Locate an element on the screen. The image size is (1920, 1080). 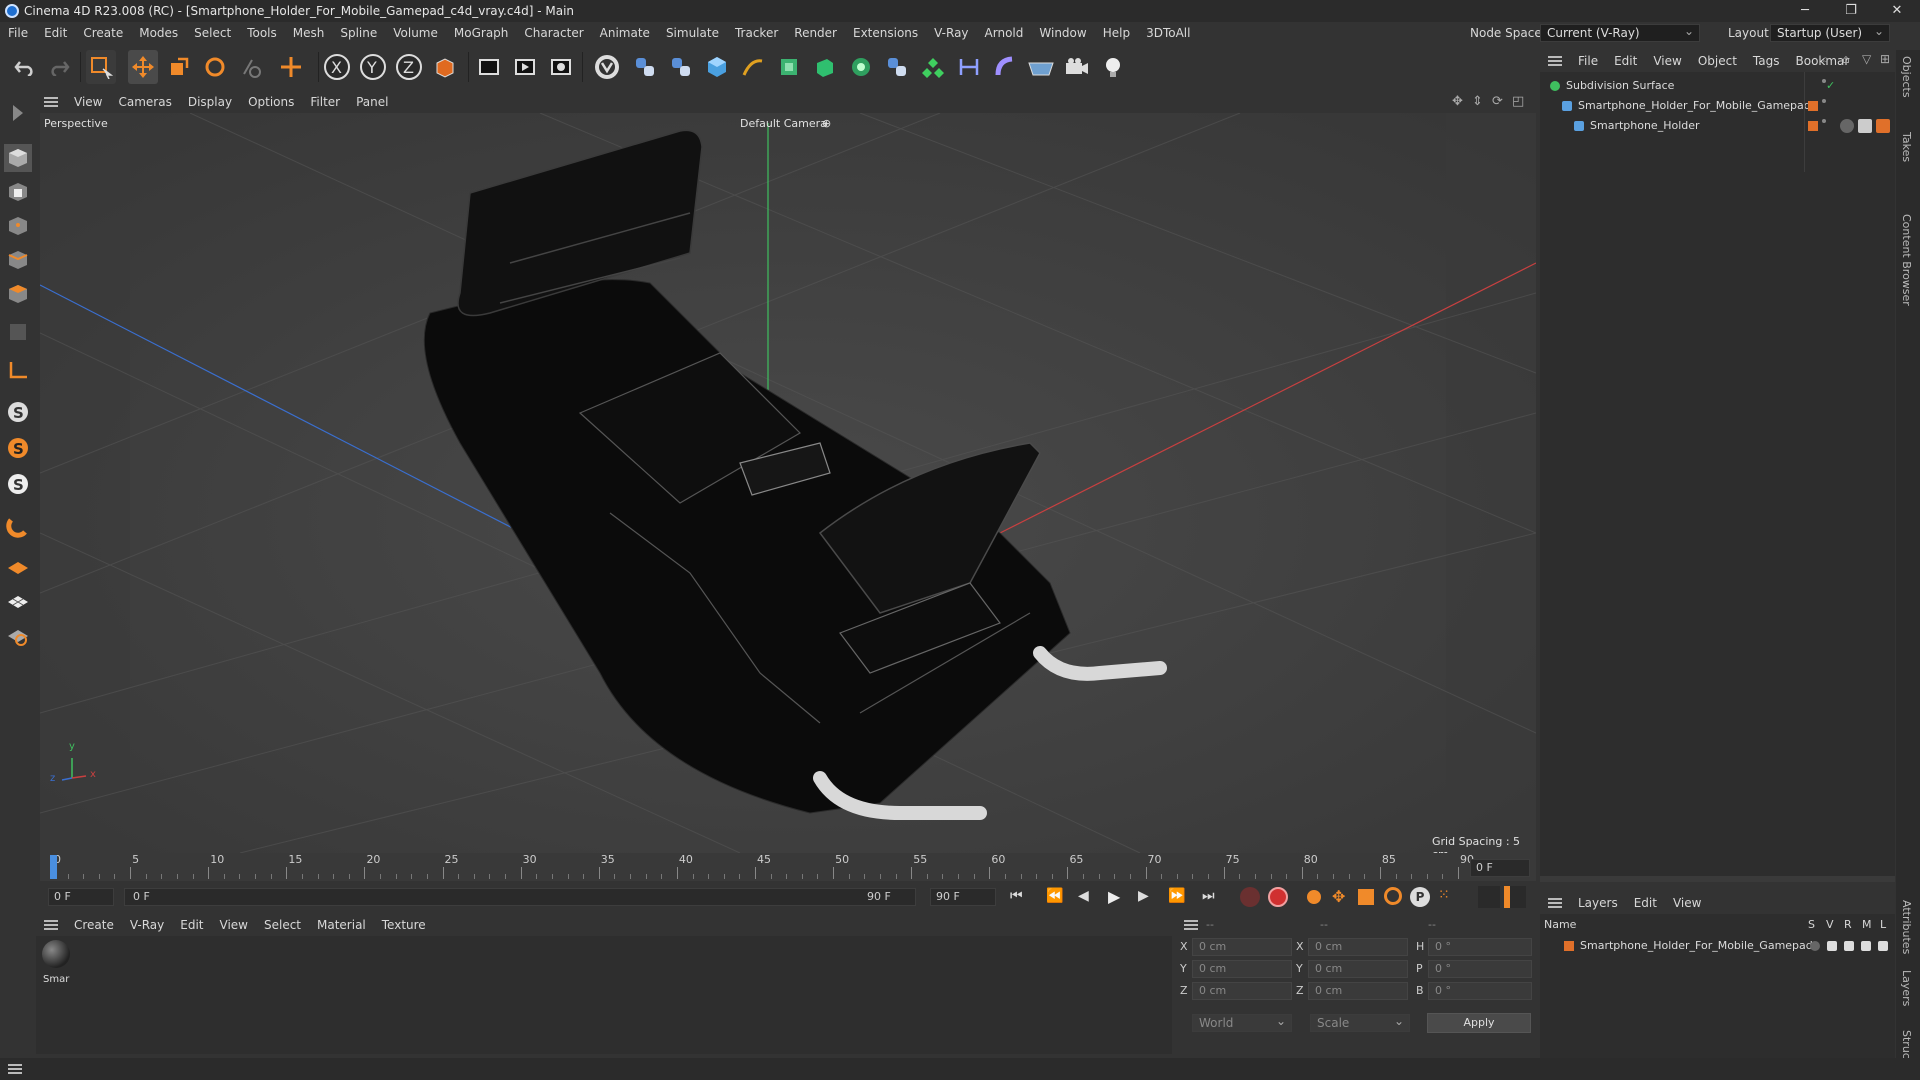
menu-tracker: Tracker is located at coordinates (756, 33).